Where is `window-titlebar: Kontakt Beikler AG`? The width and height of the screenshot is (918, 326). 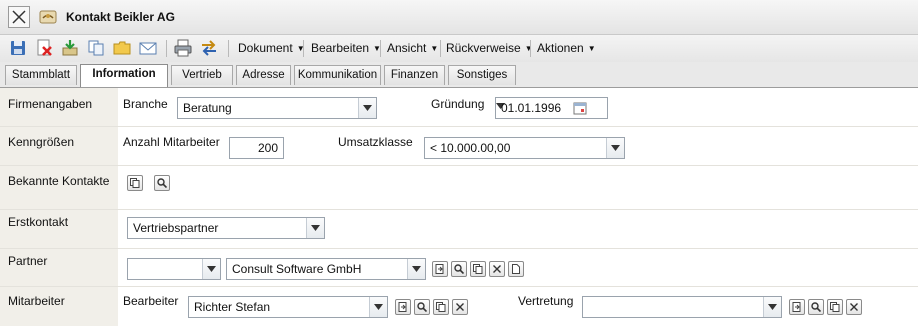 window-titlebar: Kontakt Beikler AG is located at coordinates (459, 17).